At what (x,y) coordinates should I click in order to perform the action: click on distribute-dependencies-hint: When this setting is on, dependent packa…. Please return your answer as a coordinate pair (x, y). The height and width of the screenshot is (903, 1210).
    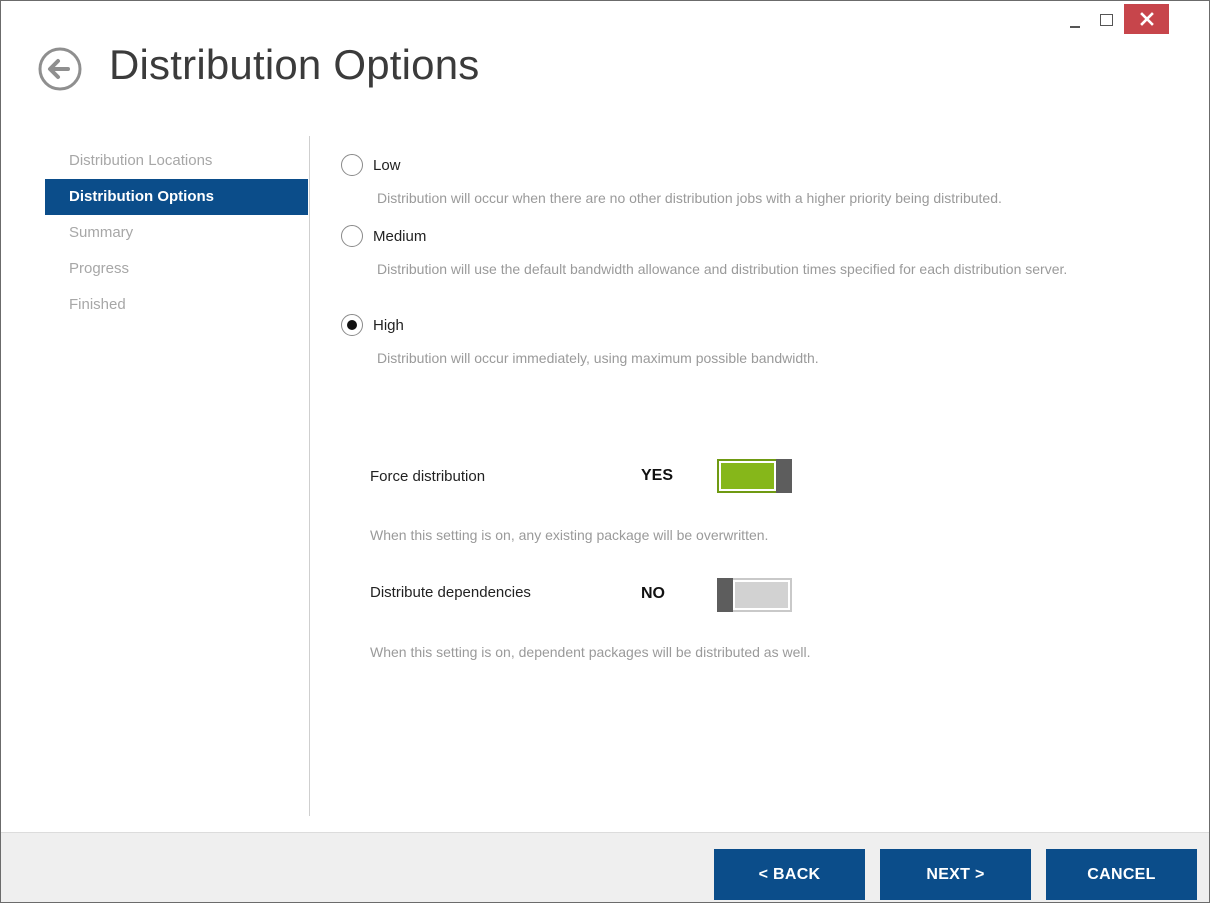
    Looking at the image, I should click on (590, 652).